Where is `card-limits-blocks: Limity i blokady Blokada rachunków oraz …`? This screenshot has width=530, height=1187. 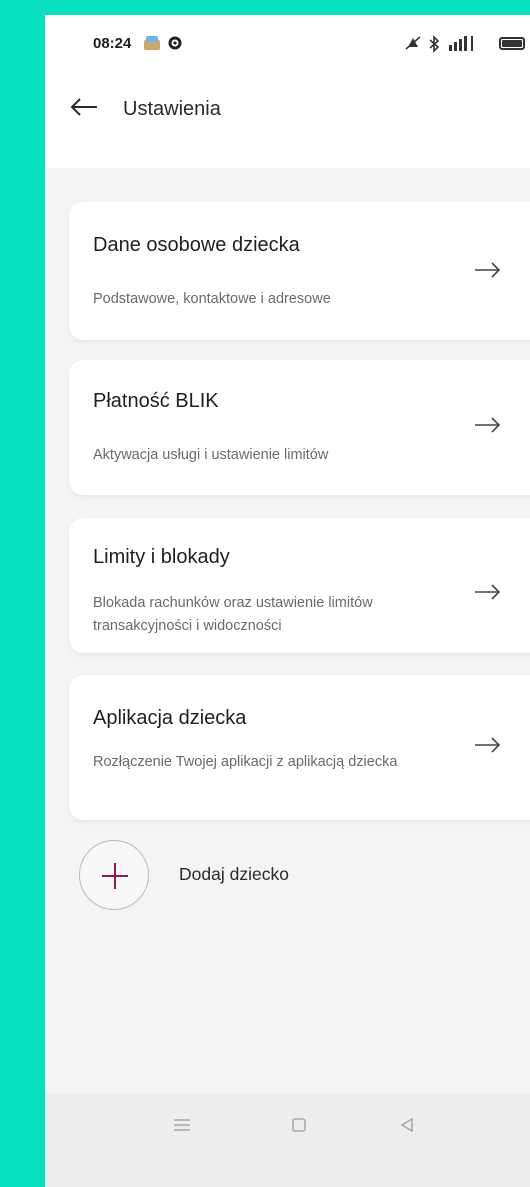
card-limits-blocks: Limity i blokady Blokada rachunków oraz … is located at coordinates (299, 585).